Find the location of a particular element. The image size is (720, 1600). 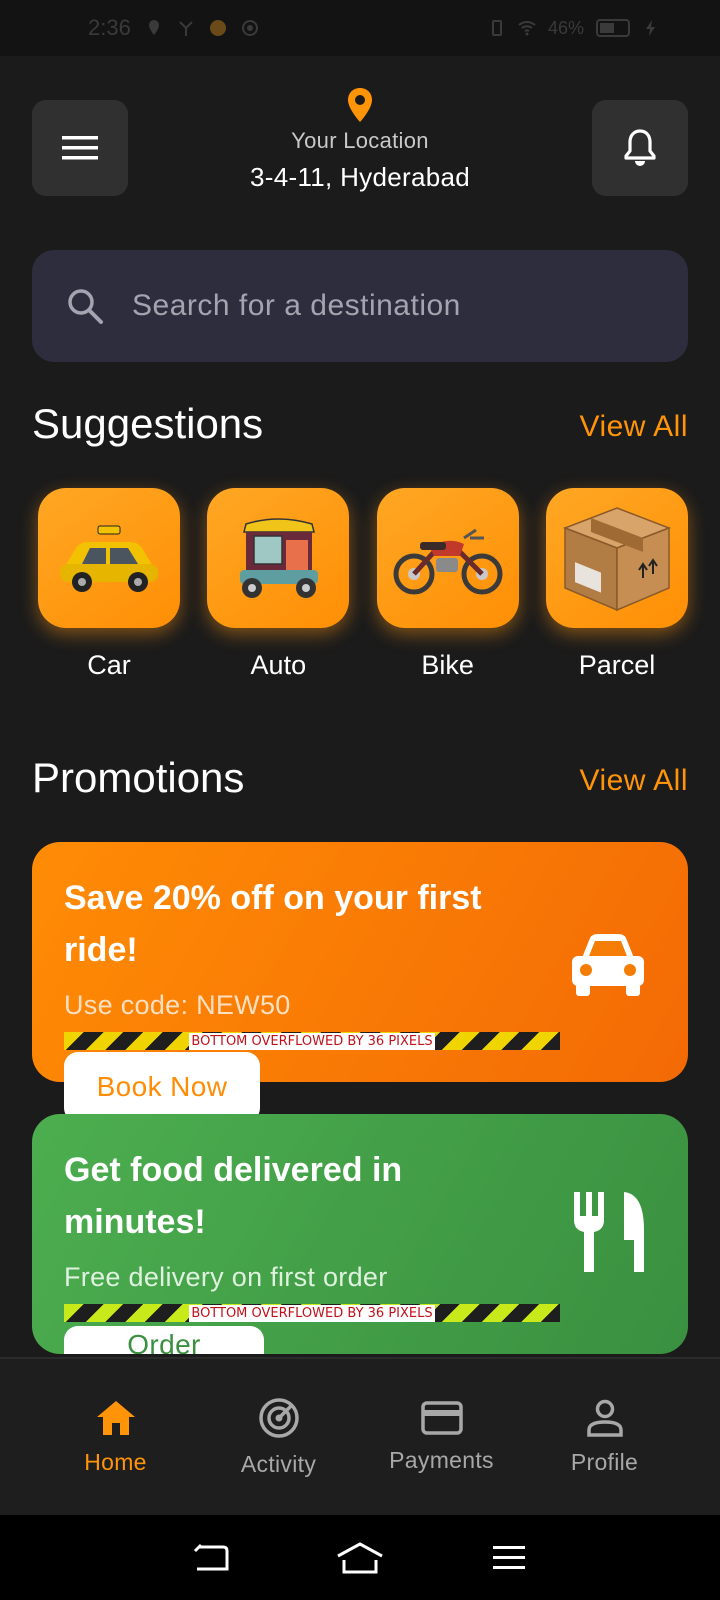

nav-item-activity: Activity is located at coordinates (279, 1437).